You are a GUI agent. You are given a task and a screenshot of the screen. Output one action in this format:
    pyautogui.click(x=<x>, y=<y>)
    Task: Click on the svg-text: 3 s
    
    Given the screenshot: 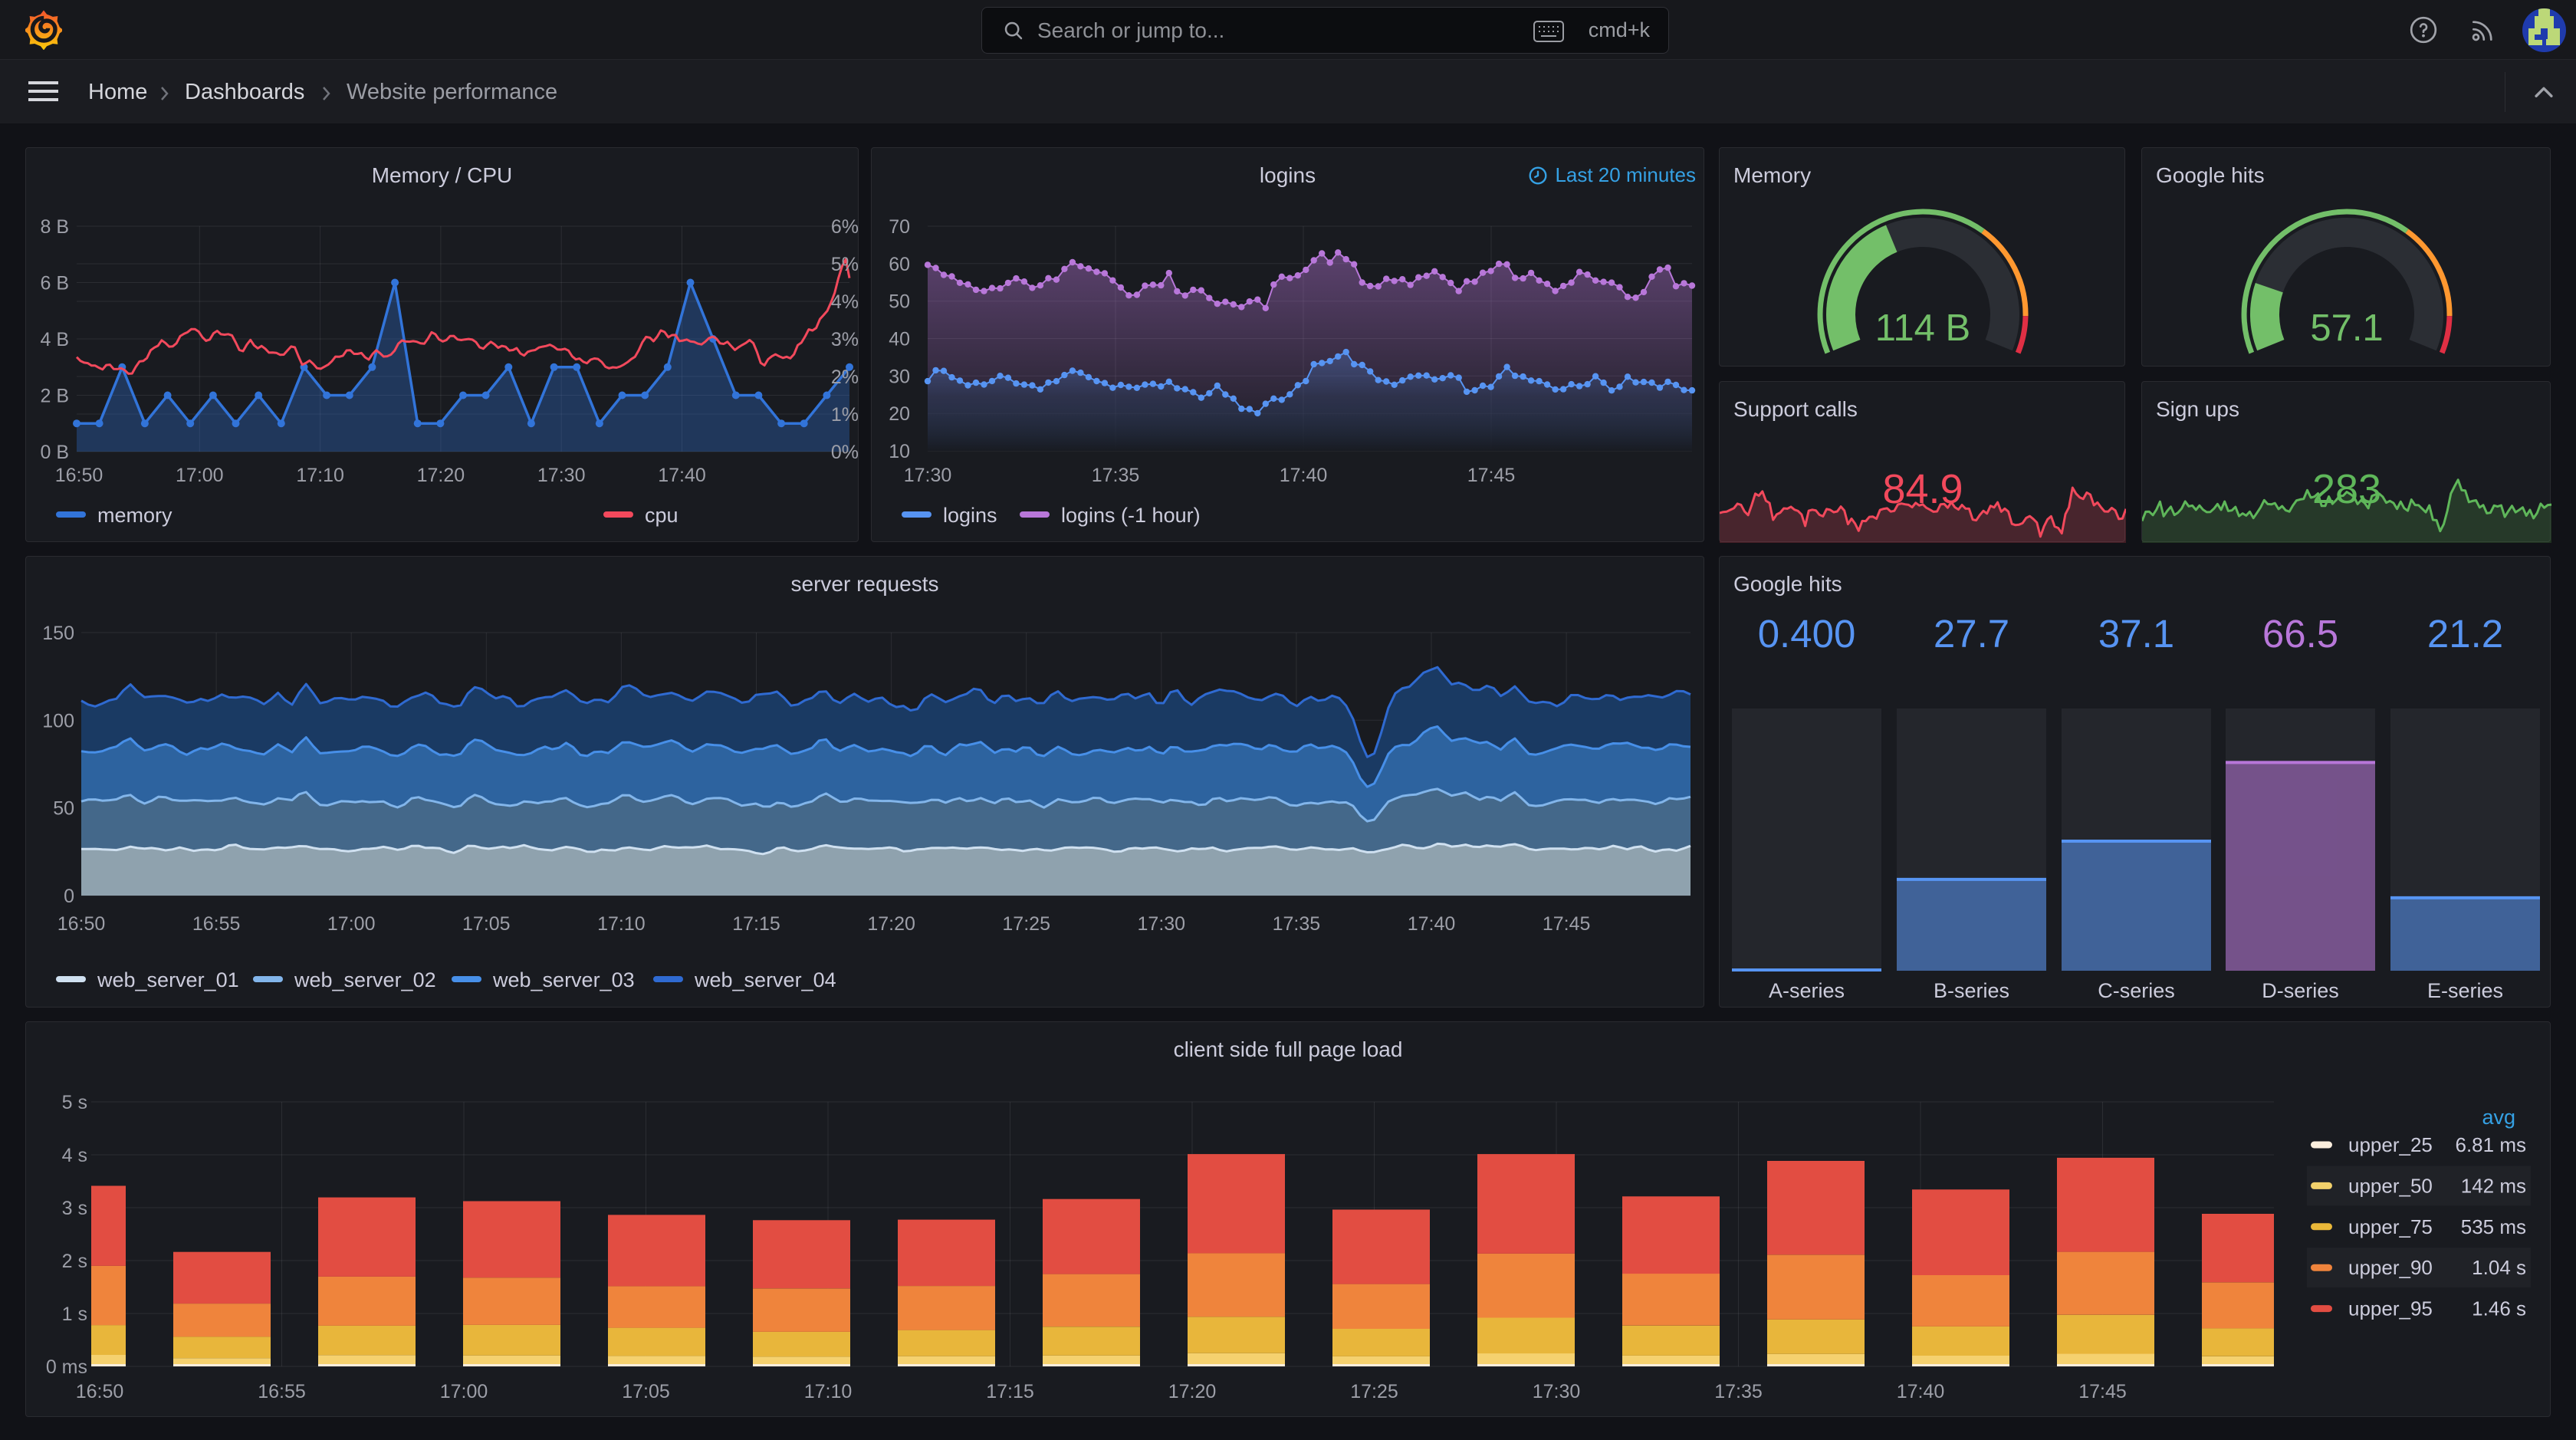 What is the action you would take?
    pyautogui.click(x=75, y=1208)
    